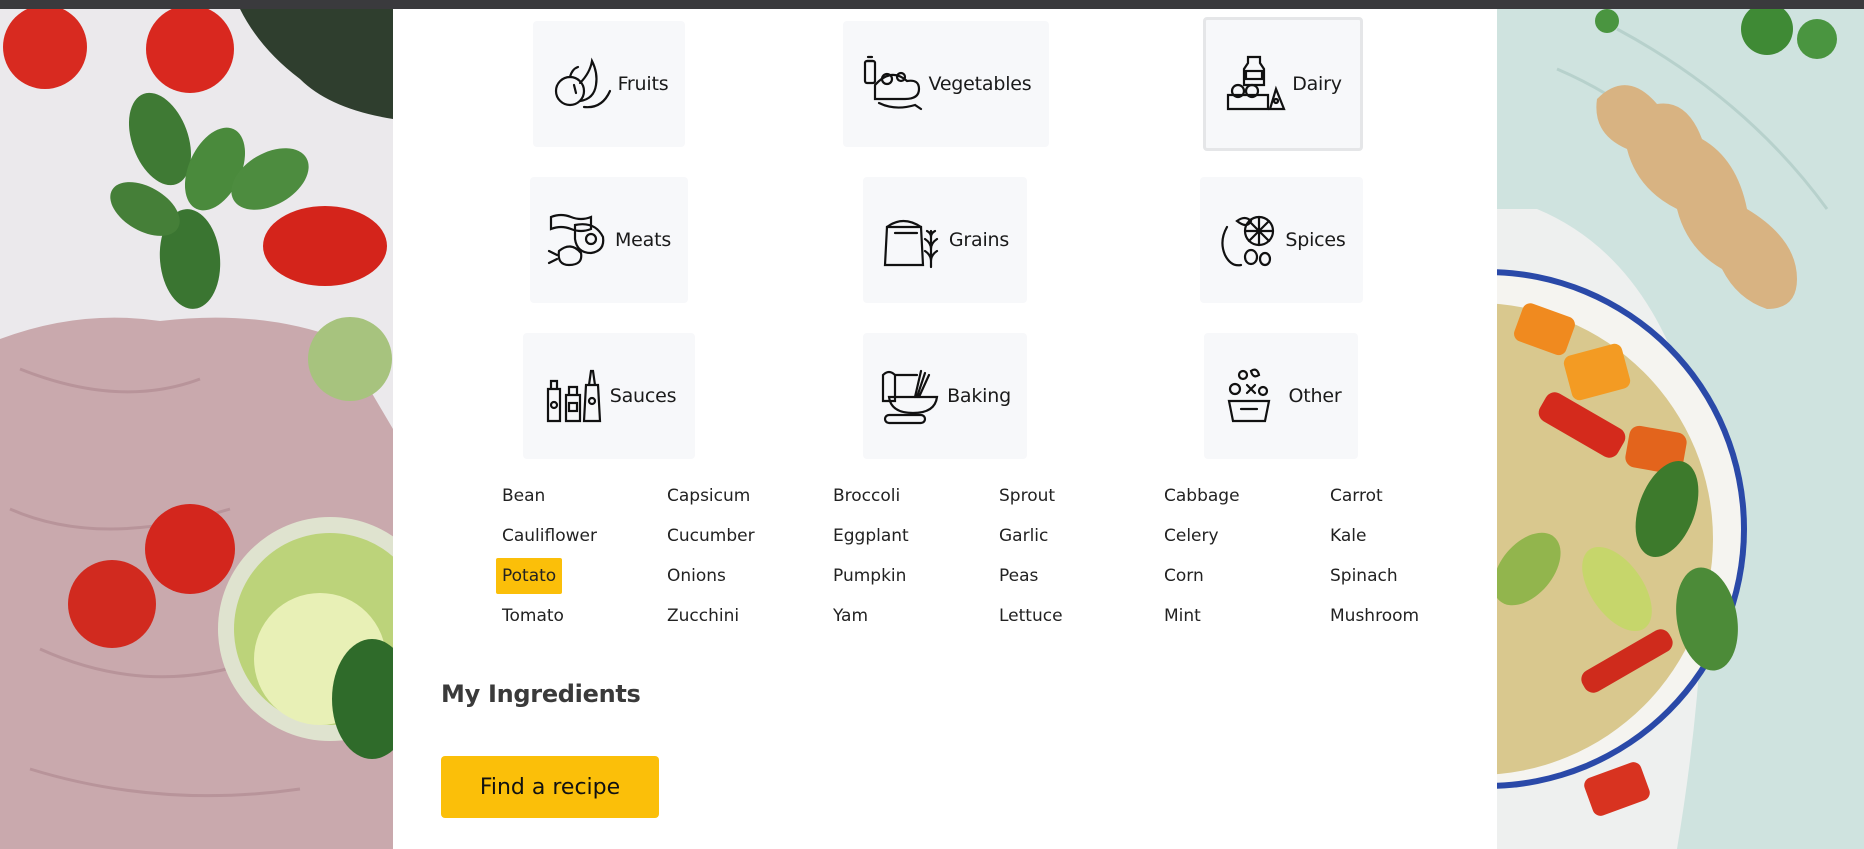 The image size is (1864, 849). I want to click on category-label: Meats, so click(643, 240).